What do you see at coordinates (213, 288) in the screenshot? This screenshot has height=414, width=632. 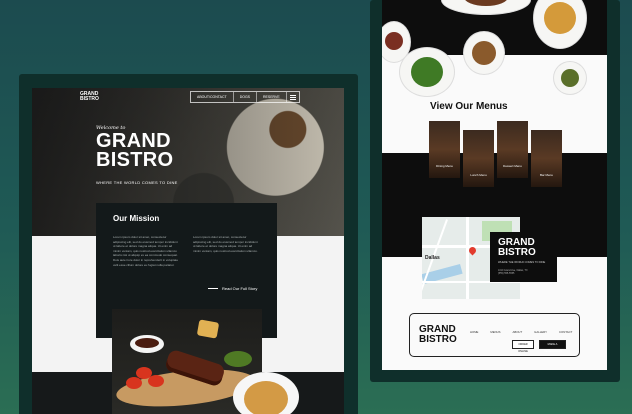 I see `line-decoration` at bounding box center [213, 288].